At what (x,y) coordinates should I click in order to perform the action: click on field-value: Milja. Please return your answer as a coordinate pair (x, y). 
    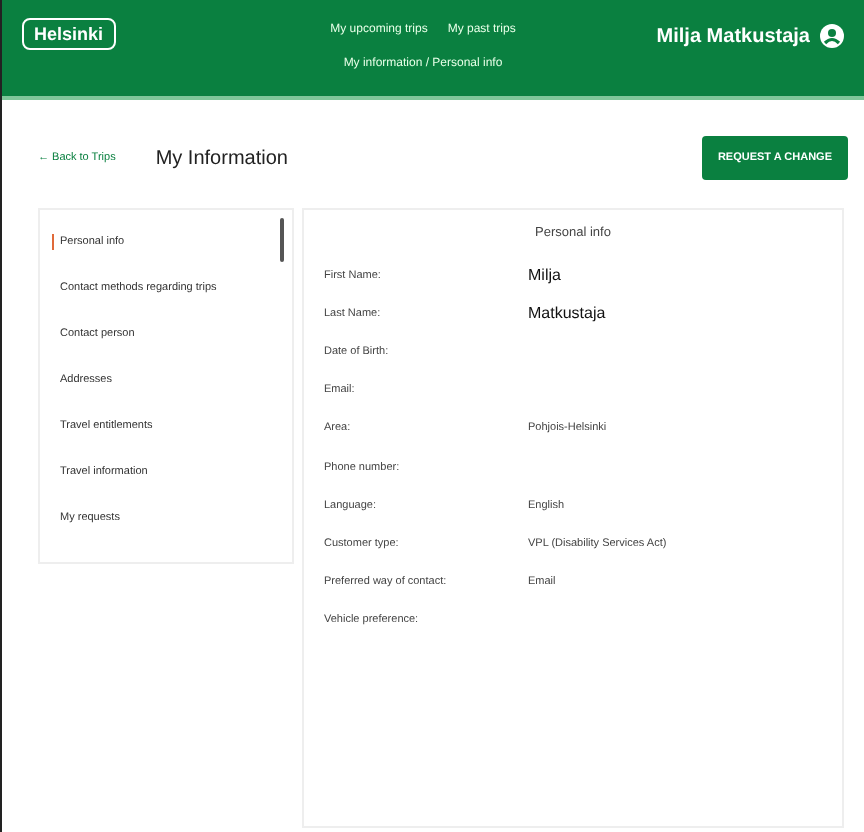
    Looking at the image, I should click on (545, 275).